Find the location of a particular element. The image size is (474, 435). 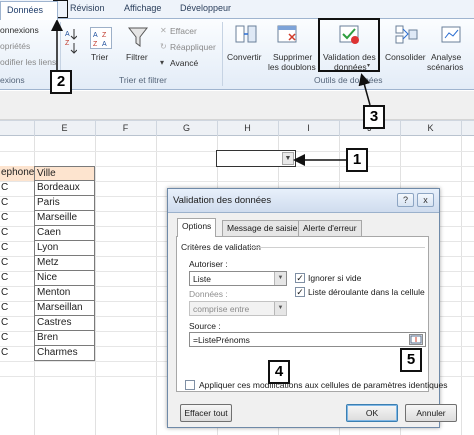

cancel-button: Annuler is located at coordinates (431, 413).